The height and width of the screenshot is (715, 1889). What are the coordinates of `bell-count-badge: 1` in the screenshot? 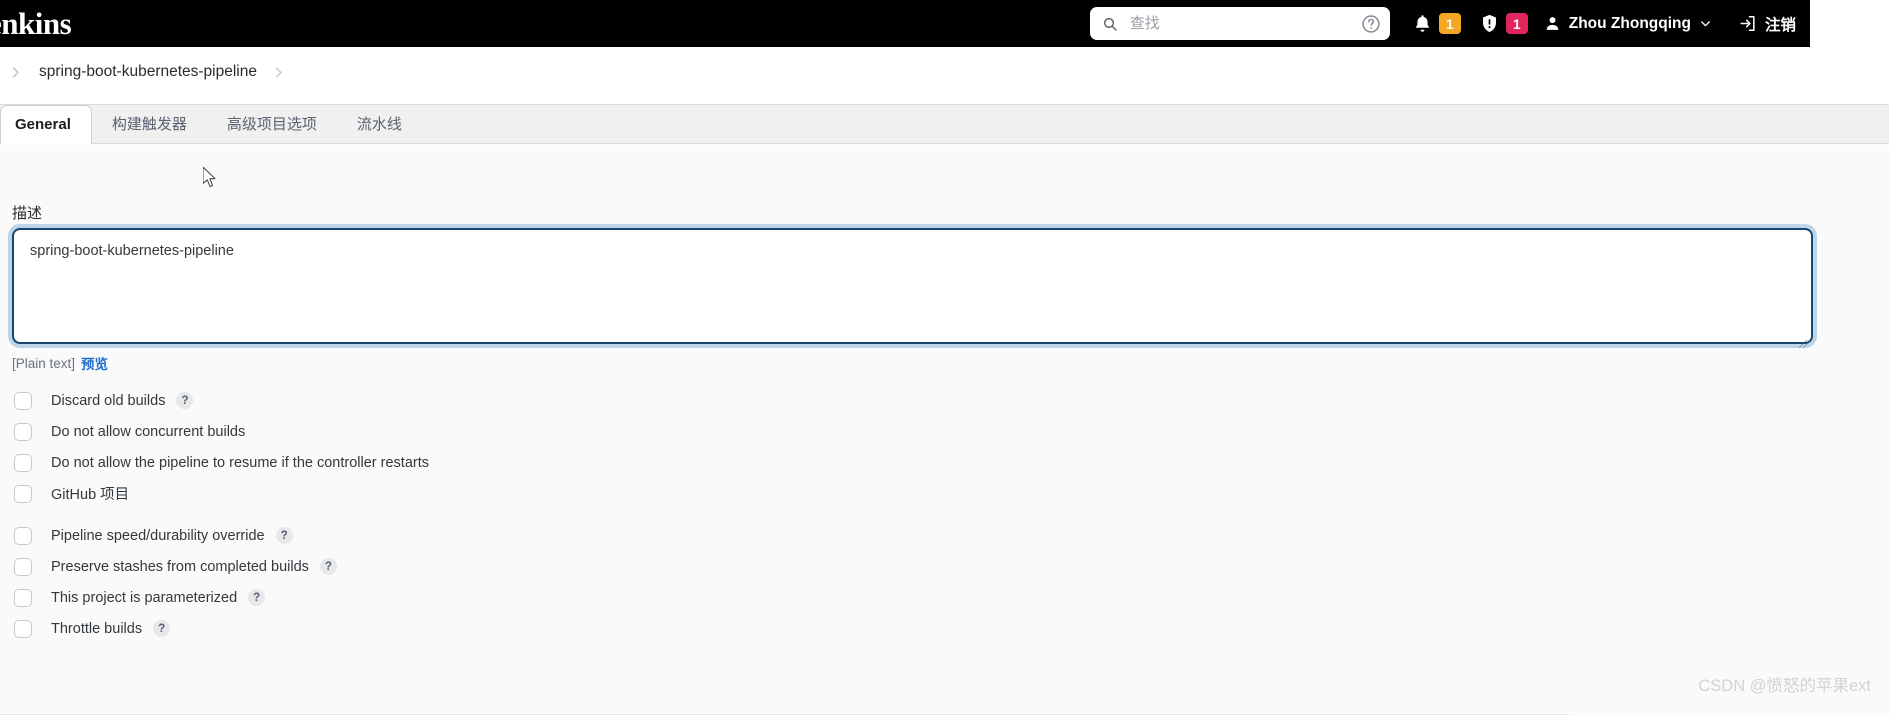 It's located at (1449, 23).